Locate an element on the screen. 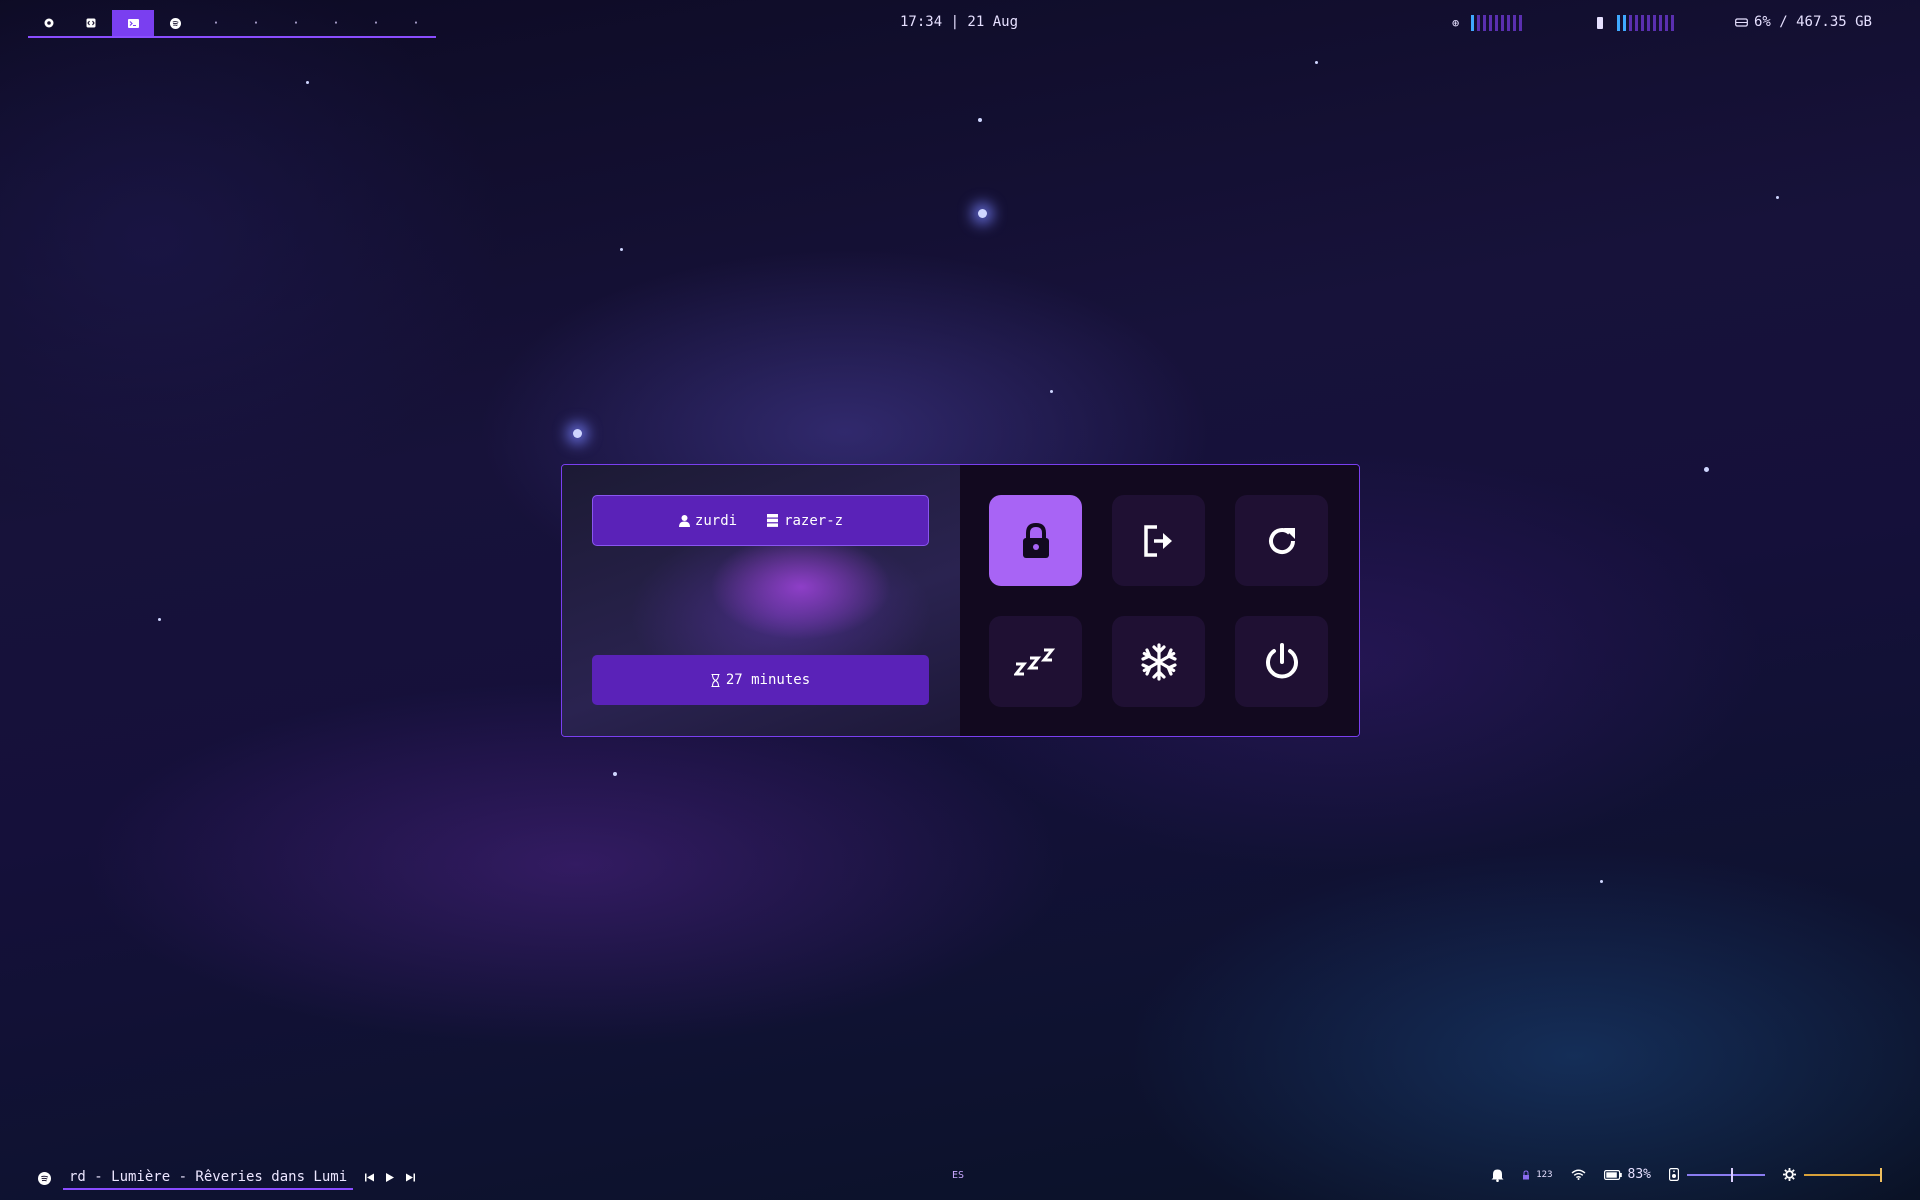  snowflake-icon is located at coordinates (1158, 661).